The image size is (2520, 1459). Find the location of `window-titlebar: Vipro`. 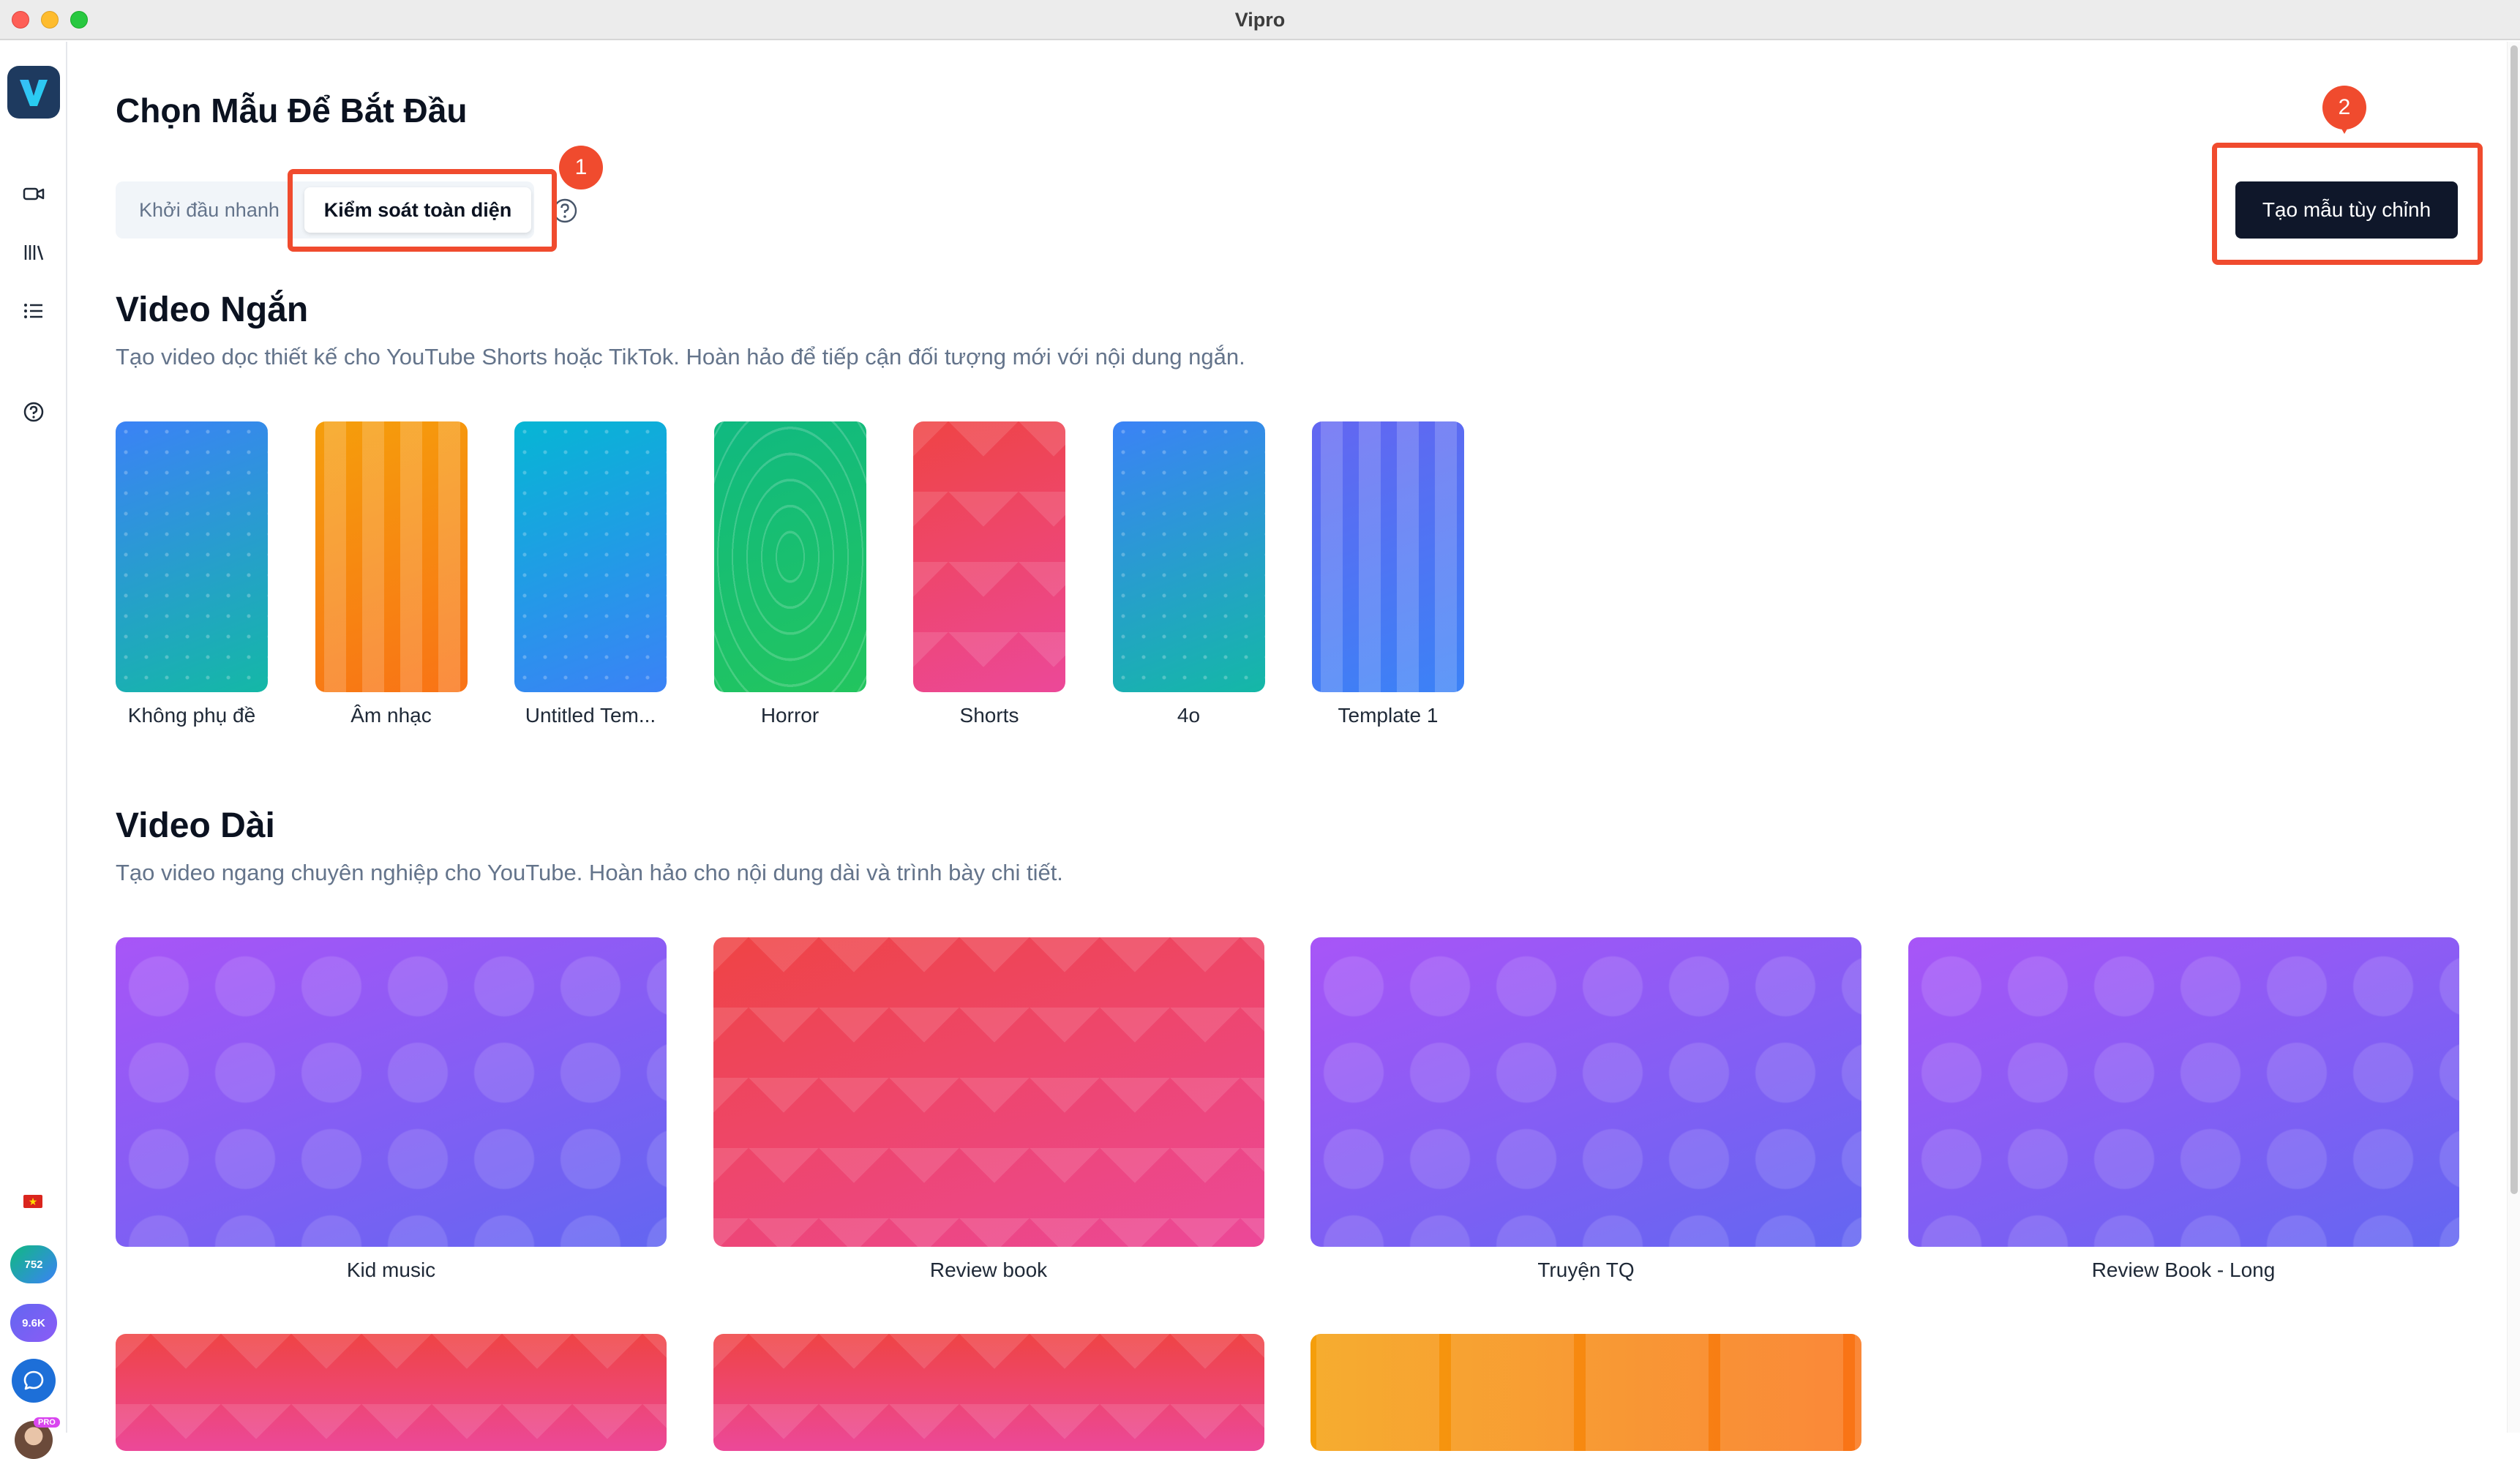

window-titlebar: Vipro is located at coordinates (1260, 20).